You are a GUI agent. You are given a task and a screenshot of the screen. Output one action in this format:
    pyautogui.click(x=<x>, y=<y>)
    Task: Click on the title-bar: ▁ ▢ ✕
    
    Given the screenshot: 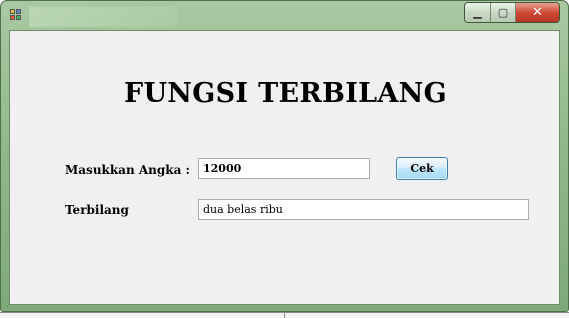 What is the action you would take?
    pyautogui.click(x=284, y=15)
    